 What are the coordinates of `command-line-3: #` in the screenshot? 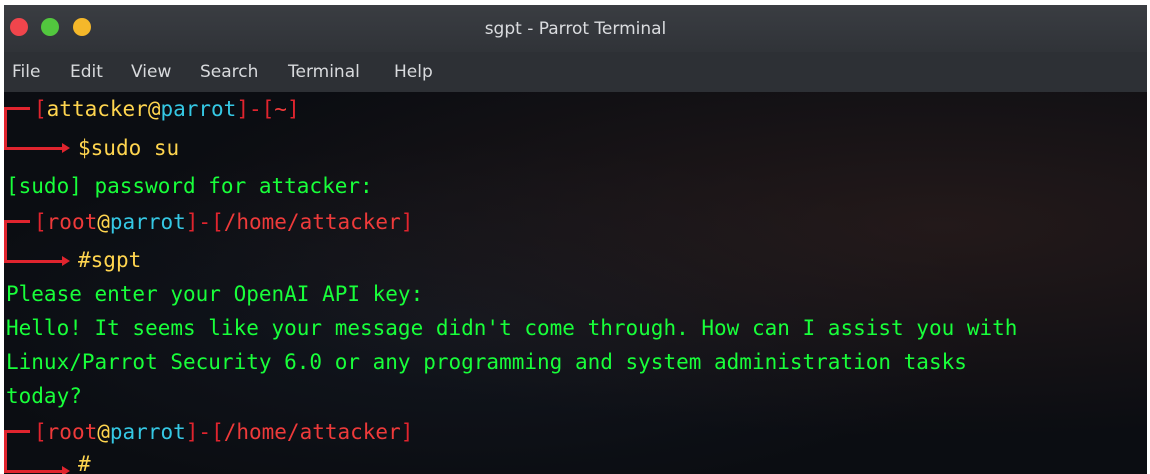 It's located at (84, 460).